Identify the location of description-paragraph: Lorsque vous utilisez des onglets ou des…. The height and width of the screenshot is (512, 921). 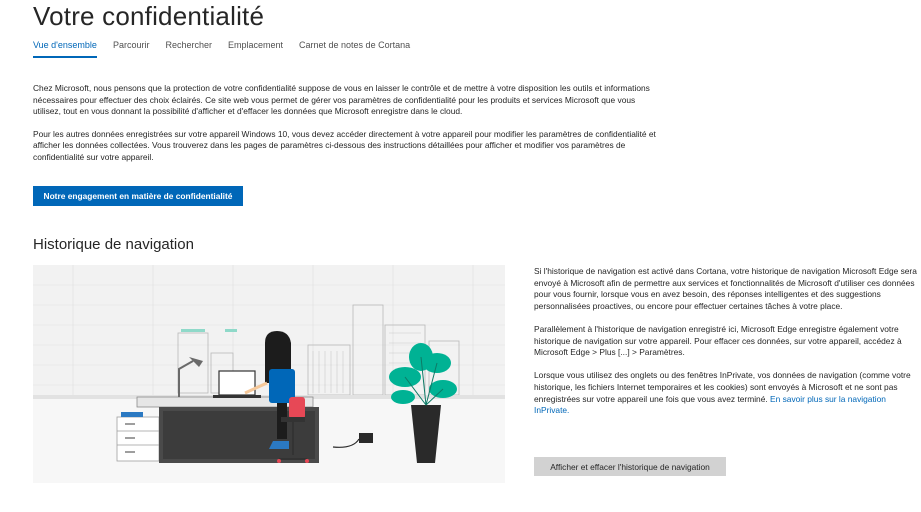
(727, 393).